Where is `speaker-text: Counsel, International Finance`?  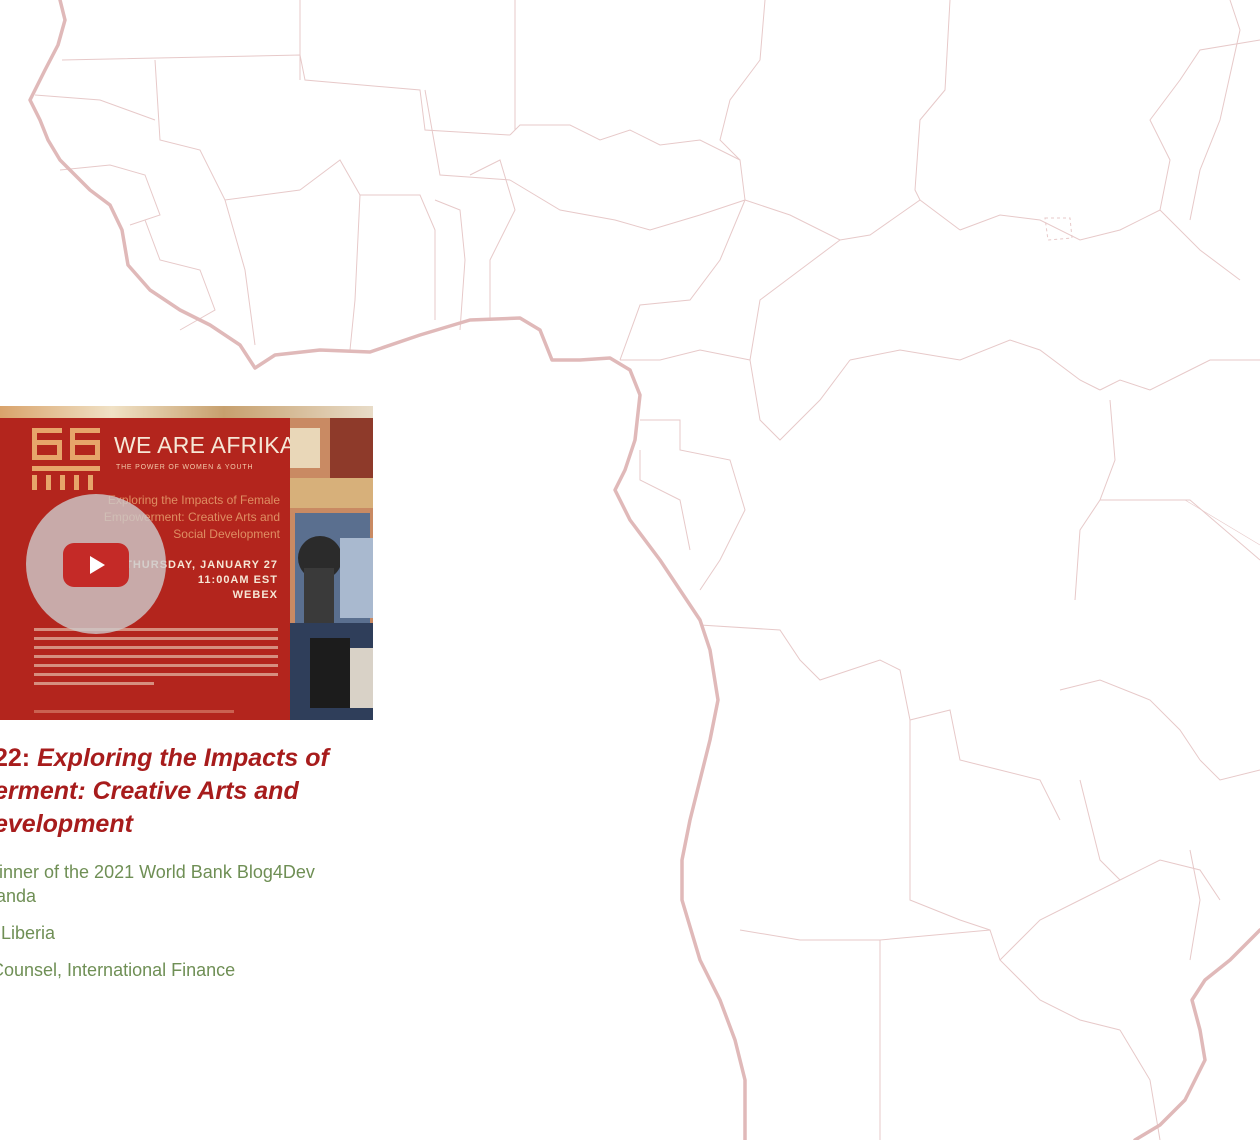 speaker-text: Counsel, International Finance is located at coordinates (118, 970).